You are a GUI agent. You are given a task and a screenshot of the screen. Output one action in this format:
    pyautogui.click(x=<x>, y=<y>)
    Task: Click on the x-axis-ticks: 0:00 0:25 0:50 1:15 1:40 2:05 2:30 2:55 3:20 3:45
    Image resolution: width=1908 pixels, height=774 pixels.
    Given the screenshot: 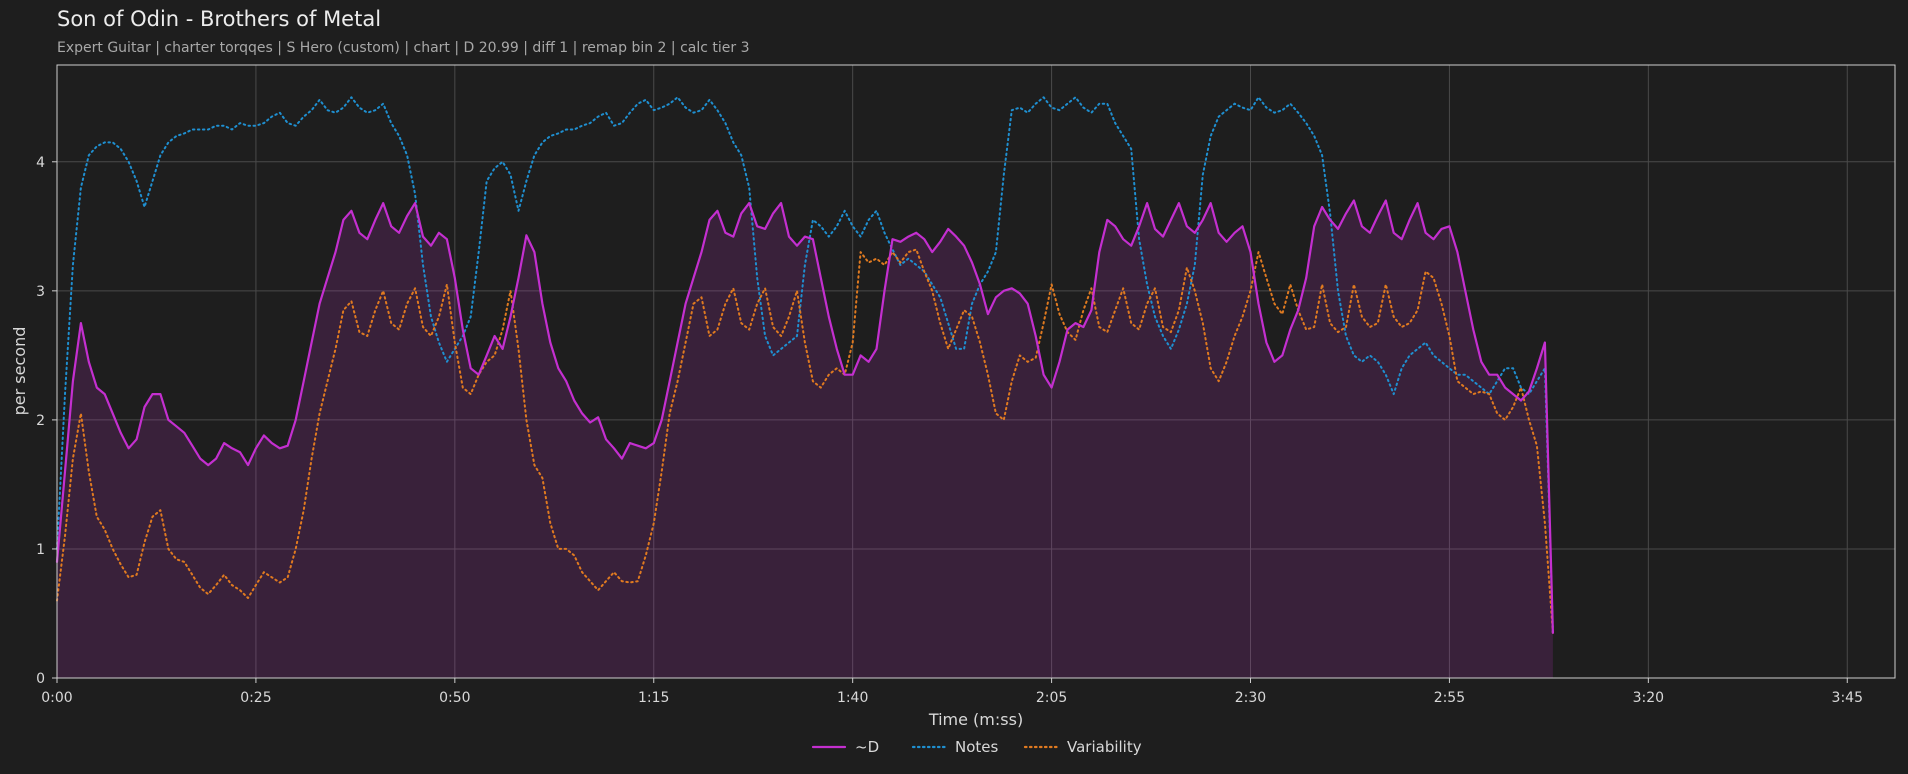 What is the action you would take?
    pyautogui.click(x=952, y=692)
    